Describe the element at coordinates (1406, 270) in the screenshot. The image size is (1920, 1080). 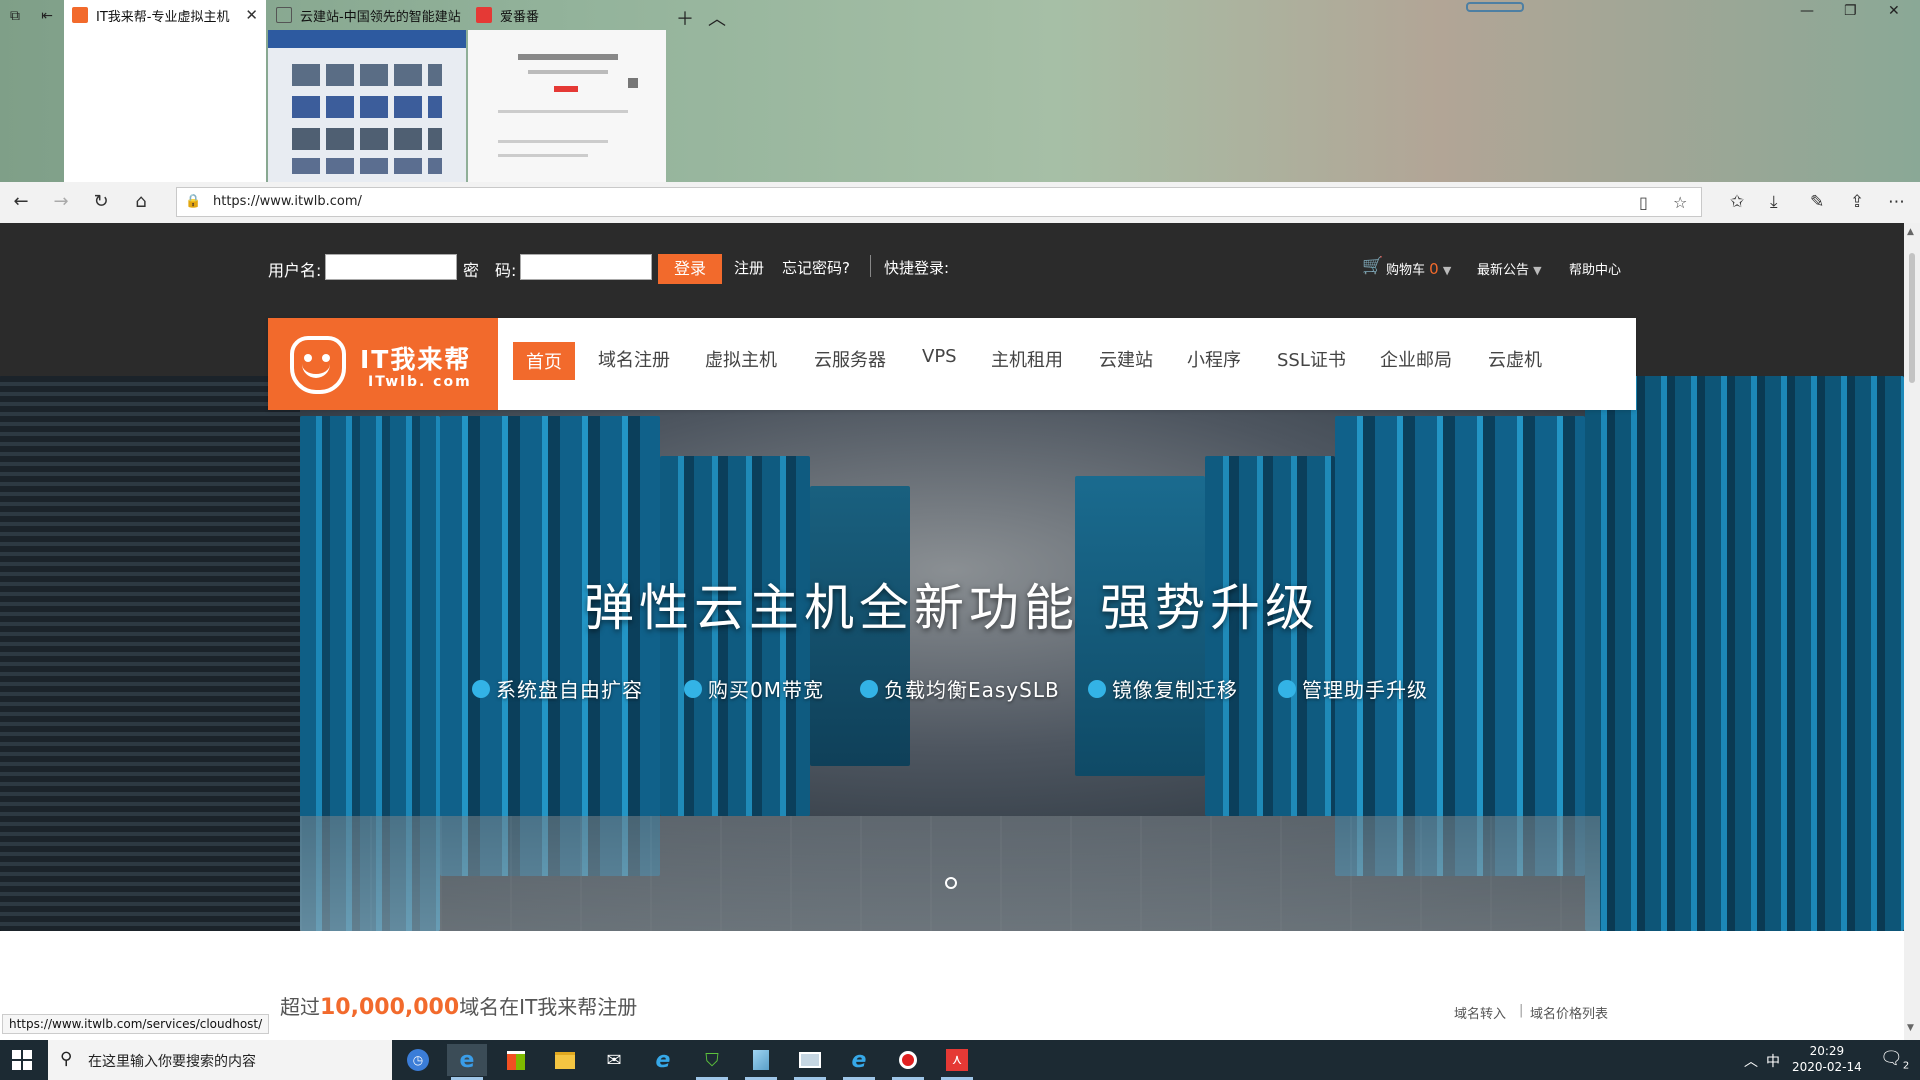
I see `cart-label: 购物车` at that location.